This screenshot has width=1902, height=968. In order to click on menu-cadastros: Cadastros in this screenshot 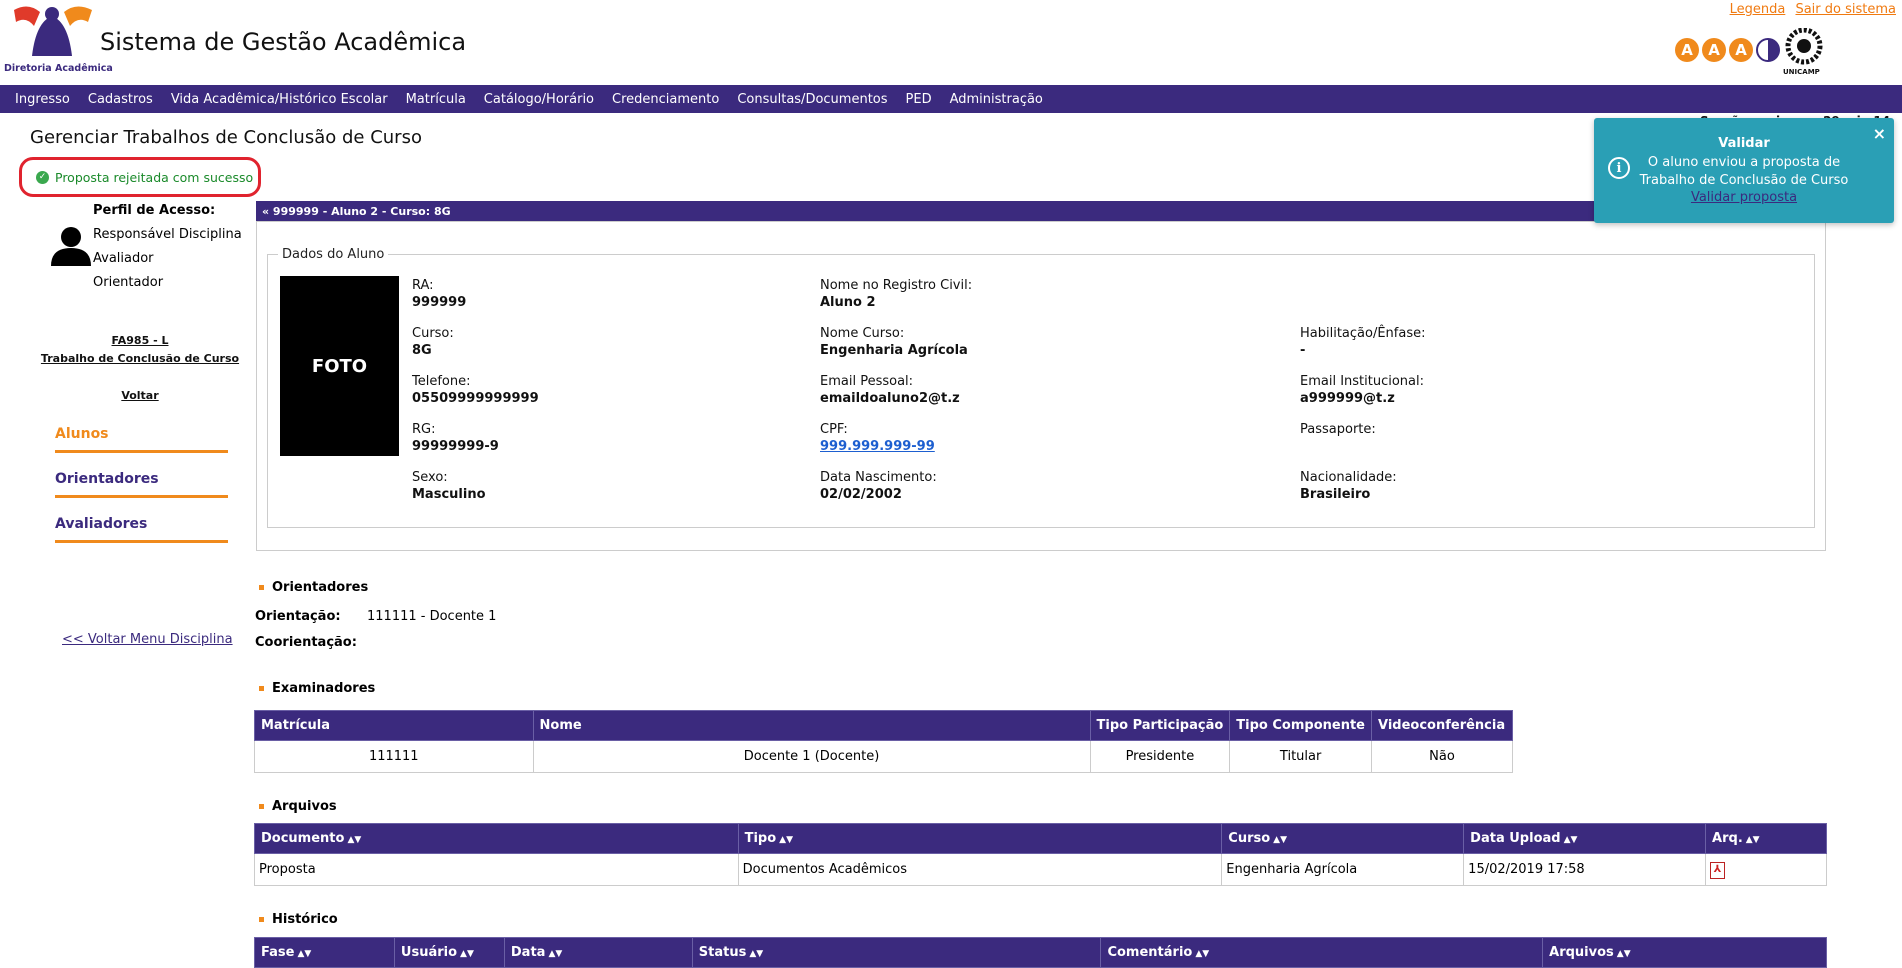, I will do `click(120, 99)`.